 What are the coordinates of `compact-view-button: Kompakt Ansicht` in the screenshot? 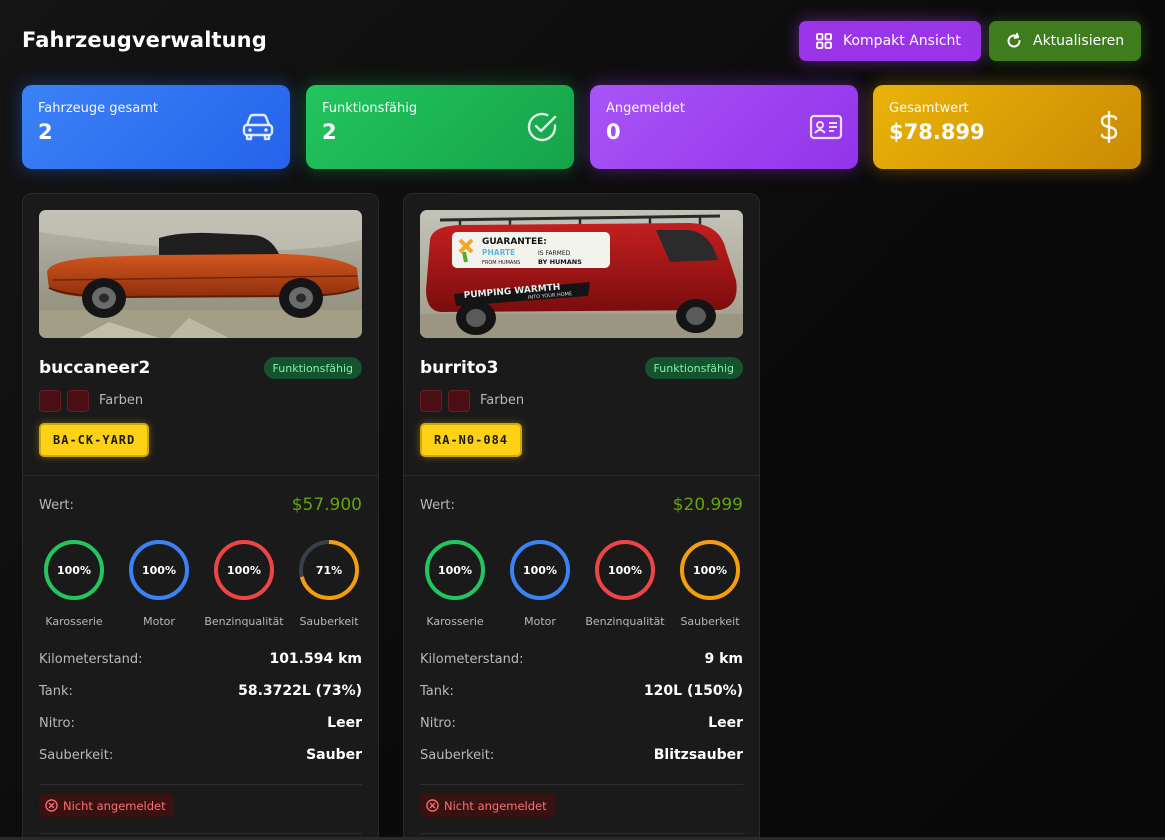 It's located at (890, 41).